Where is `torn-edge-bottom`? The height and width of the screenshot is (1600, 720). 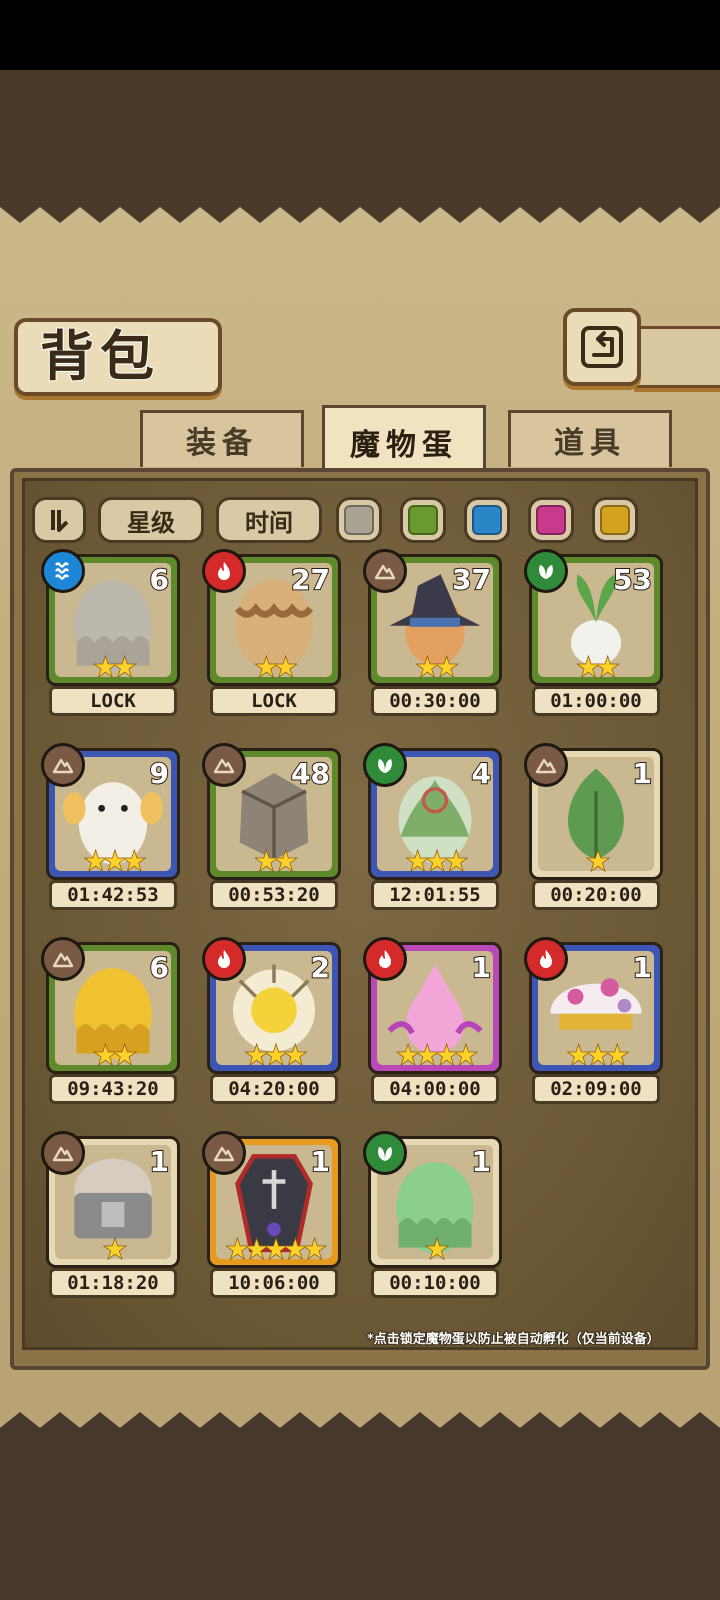 torn-edge-bottom is located at coordinates (360, 1426).